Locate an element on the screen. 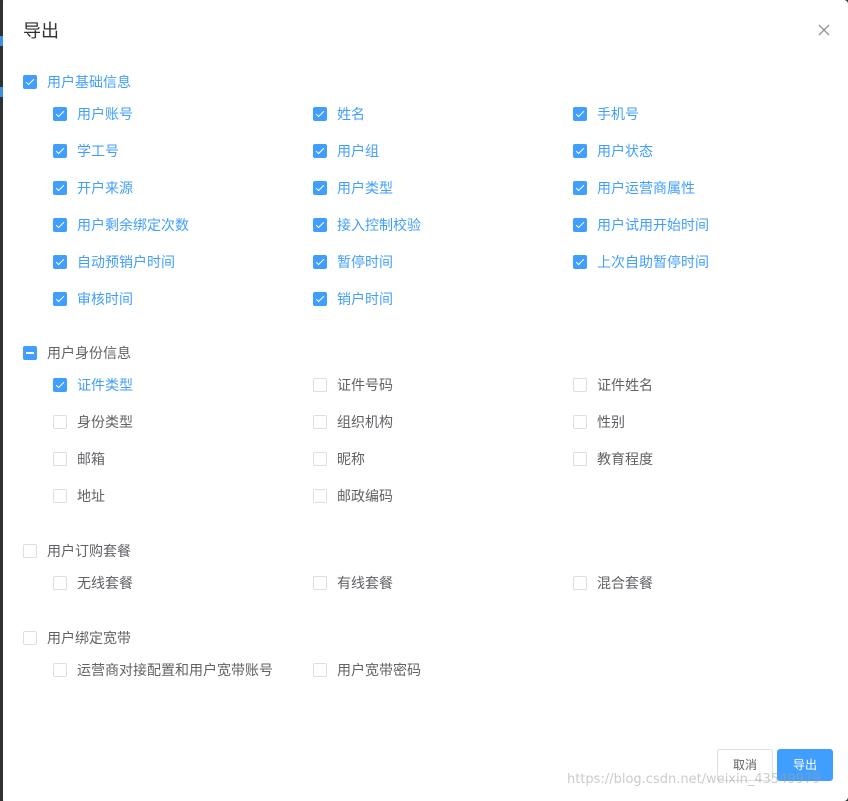  checkbox-label: 用户绑定宽带 is located at coordinates (89, 639).